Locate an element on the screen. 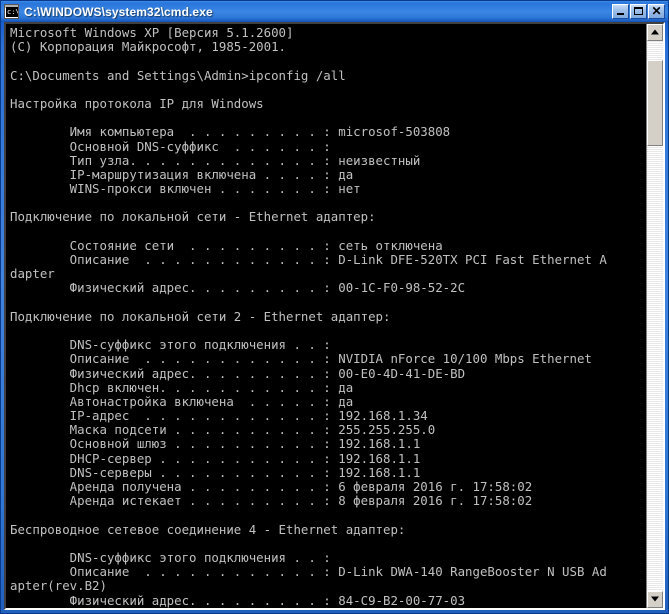 The image size is (669, 614). vertical-scrollbar is located at coordinates (654, 316).